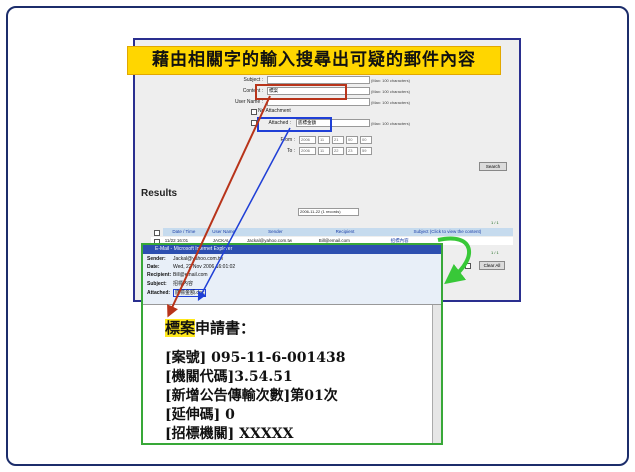 This screenshot has height=472, width=635. What do you see at coordinates (244, 214) in the screenshot?
I see `blue-arrow` at bounding box center [244, 214].